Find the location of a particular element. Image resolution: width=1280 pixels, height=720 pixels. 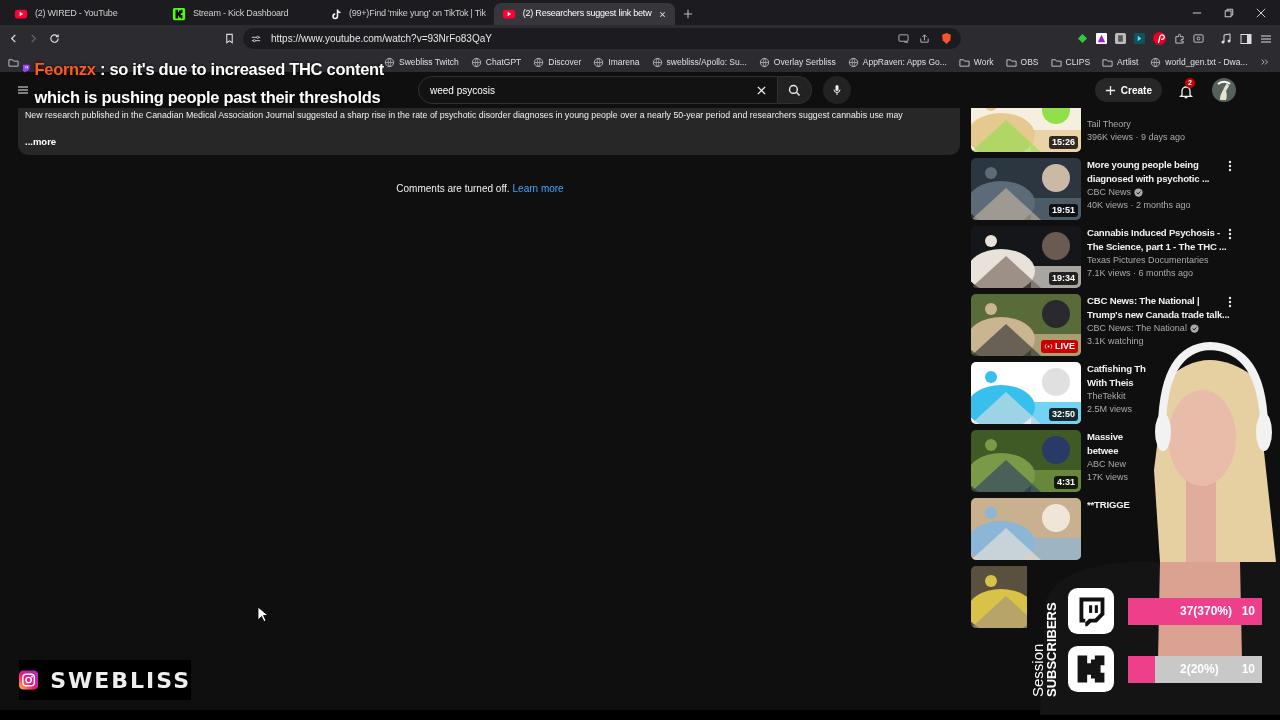

channel-name: CBC News is located at coordinates (1109, 192).